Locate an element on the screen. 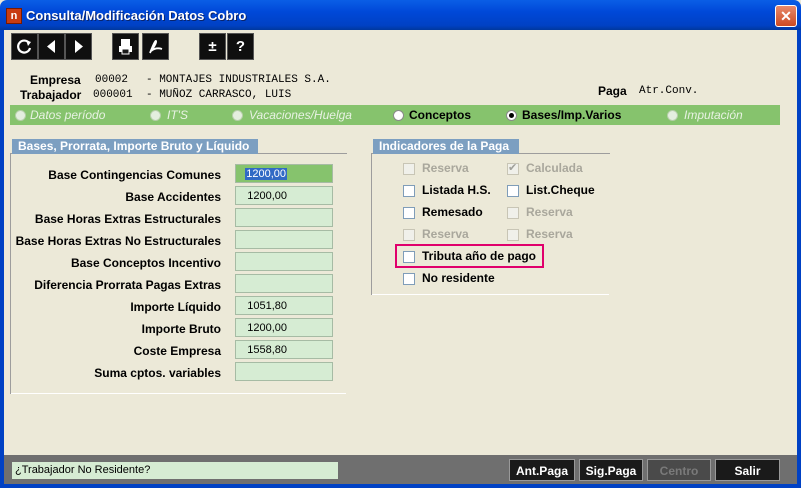  base-conceptos-incentivo-label: Base Conceptos Incentivo is located at coordinates (145, 263).